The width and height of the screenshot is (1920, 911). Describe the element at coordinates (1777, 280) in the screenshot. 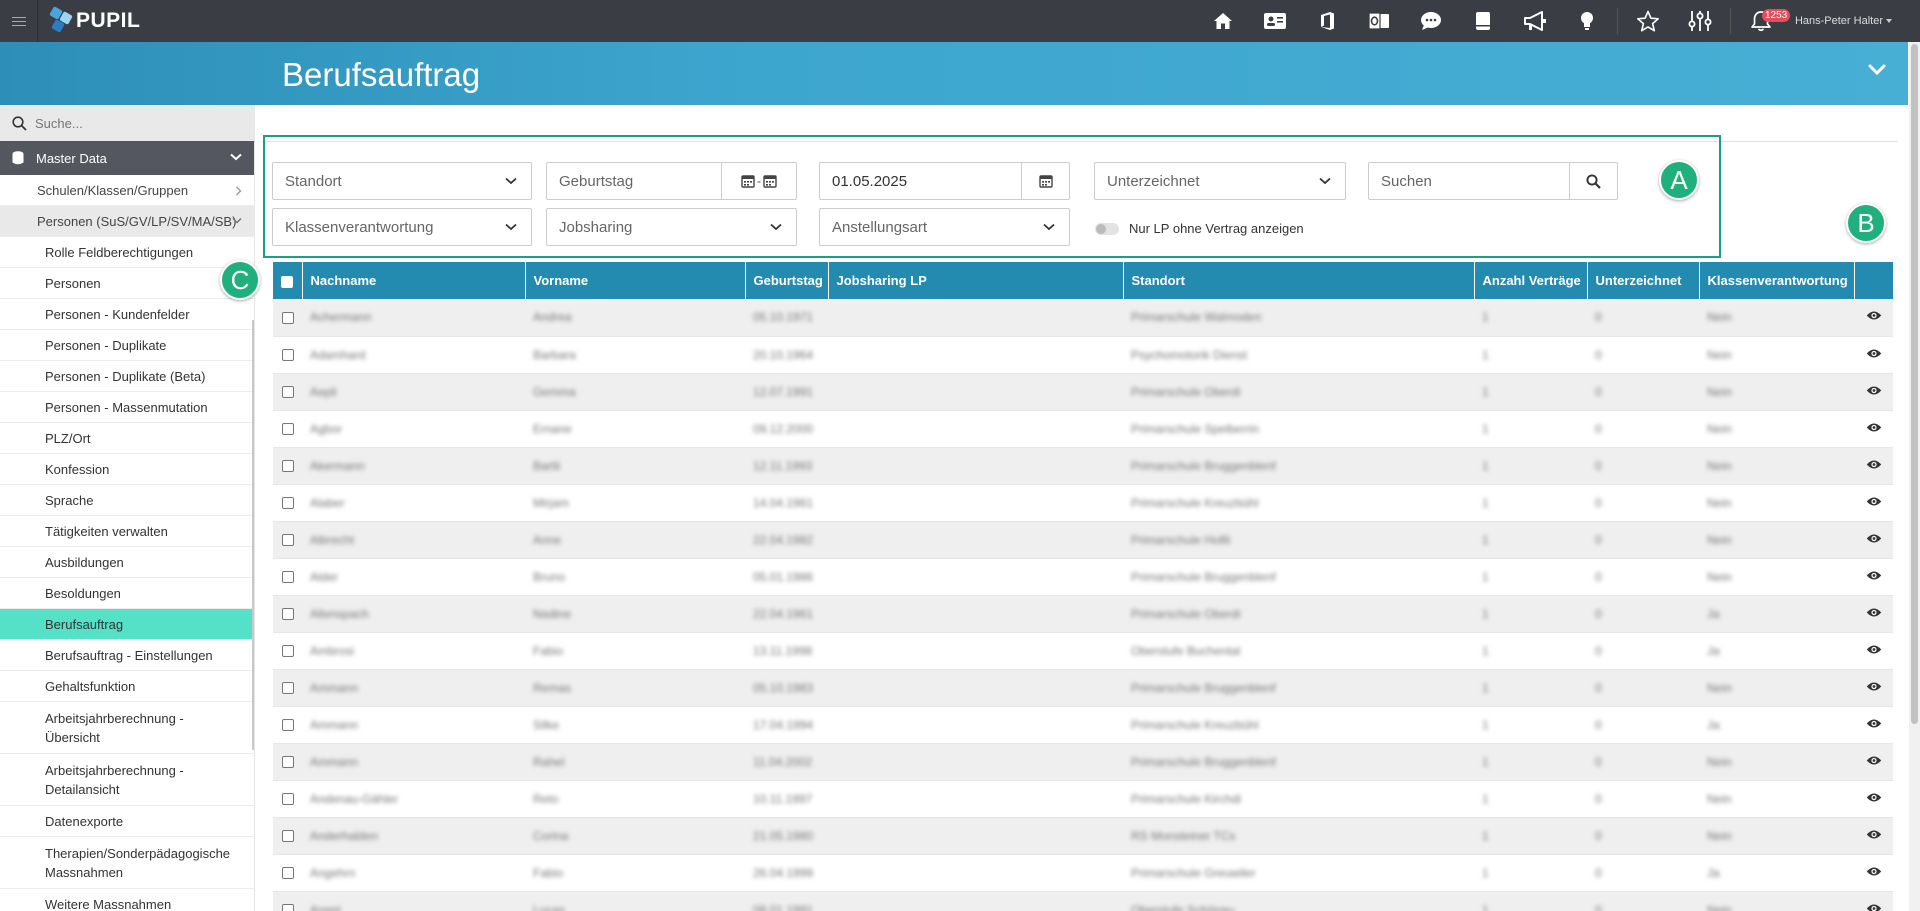

I see `column-header-klassenverantwortung: Klassenverantwortung` at that location.